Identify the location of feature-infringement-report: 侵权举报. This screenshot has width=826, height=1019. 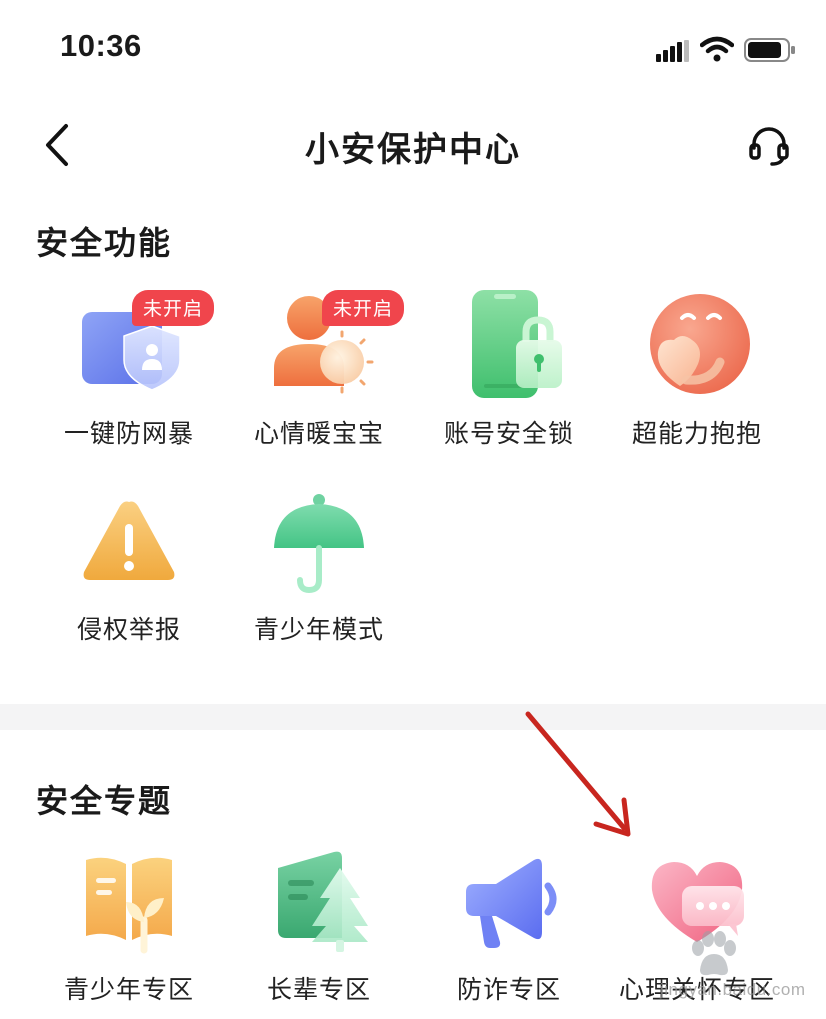
(129, 576).